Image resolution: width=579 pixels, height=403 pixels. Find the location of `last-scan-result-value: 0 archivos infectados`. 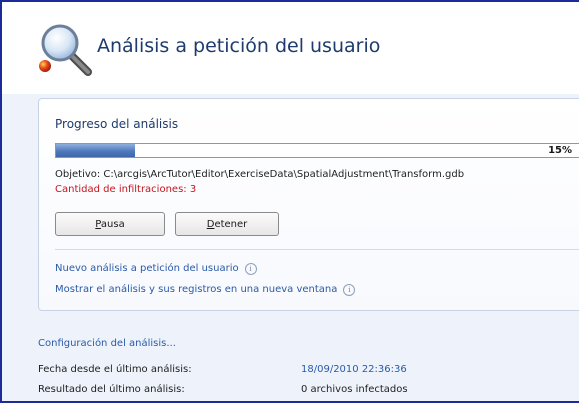

last-scan-result-value: 0 archivos infectados is located at coordinates (354, 389).